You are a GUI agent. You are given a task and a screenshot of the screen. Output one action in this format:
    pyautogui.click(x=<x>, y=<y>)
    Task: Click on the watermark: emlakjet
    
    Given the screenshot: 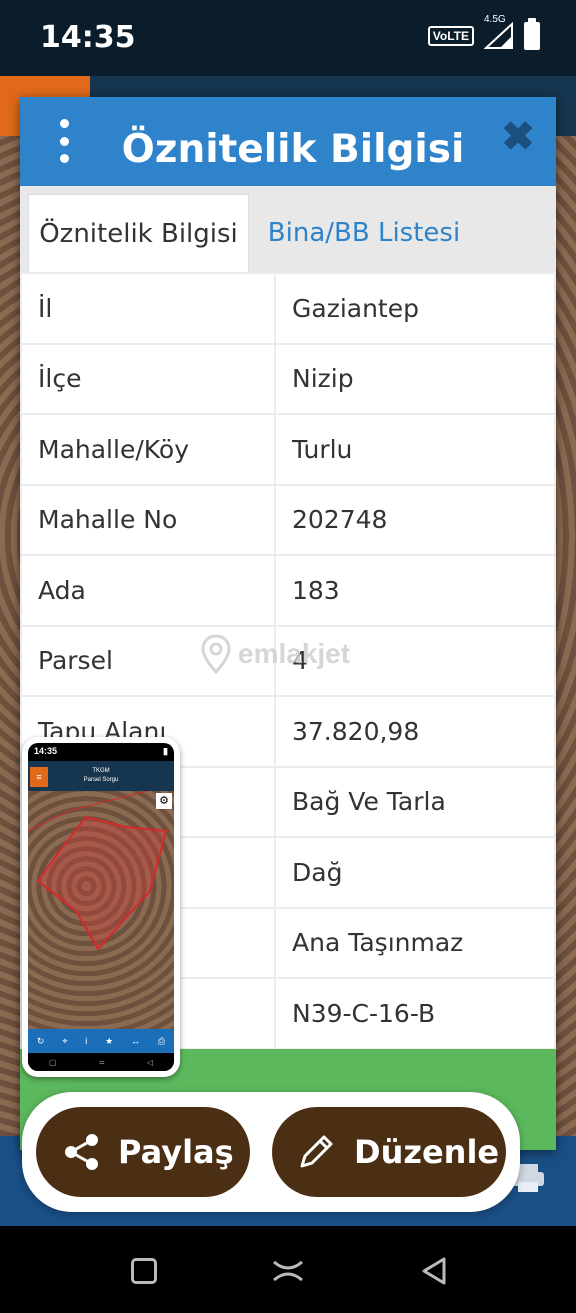 What is the action you would take?
    pyautogui.click(x=275, y=654)
    